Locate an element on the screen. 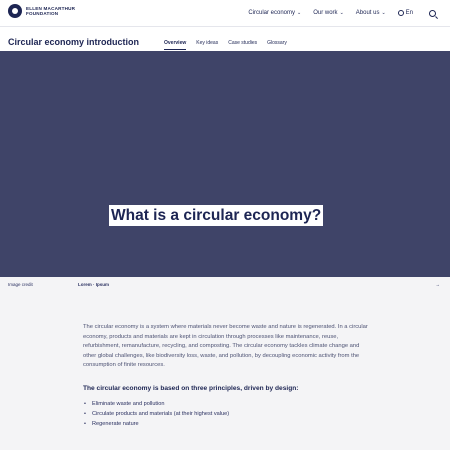 The height and width of the screenshot is (450, 450). logo-line-2: FOUNDATION is located at coordinates (42, 13).